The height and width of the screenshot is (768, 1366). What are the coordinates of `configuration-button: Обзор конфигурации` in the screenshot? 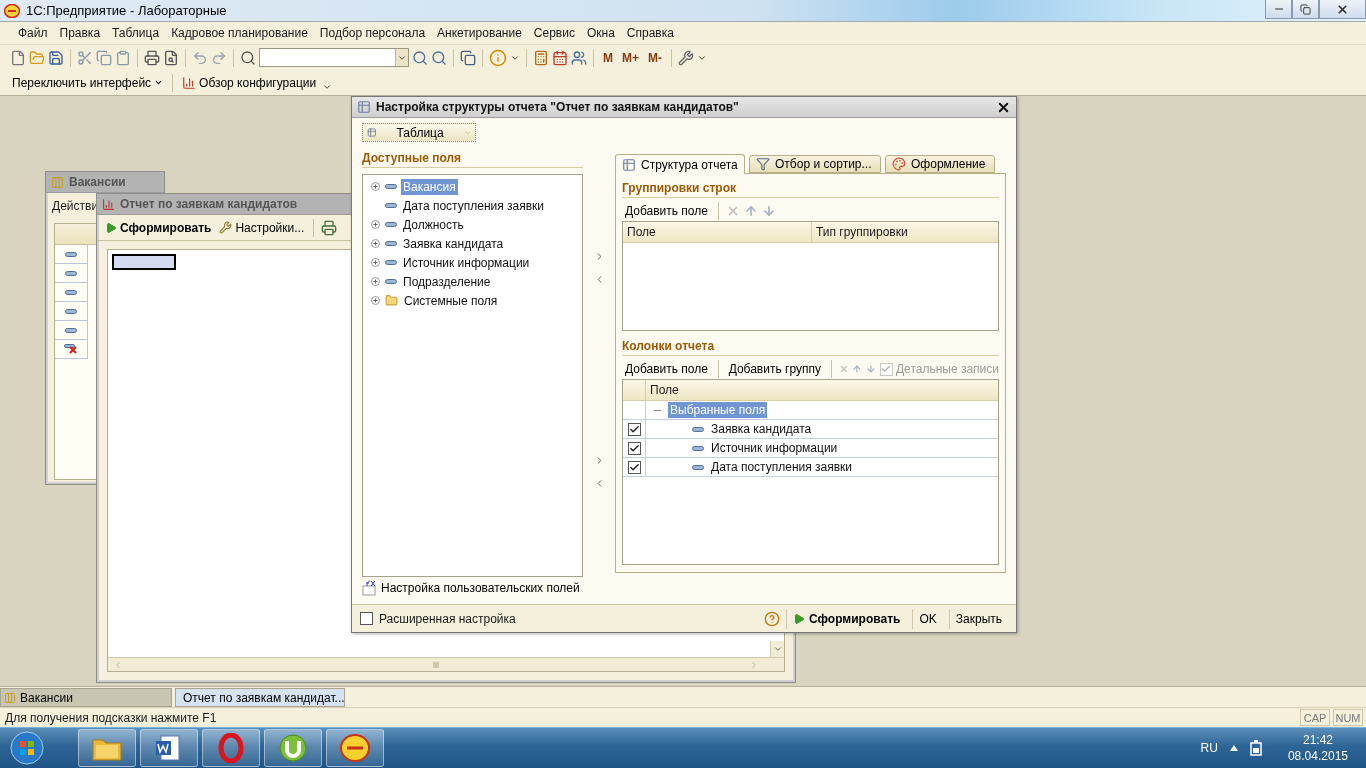 It's located at (249, 82).